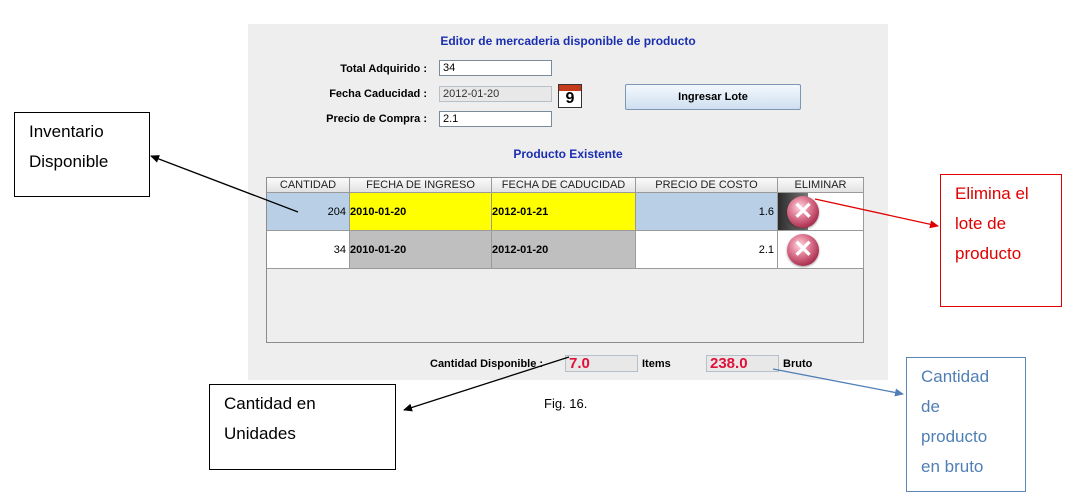 The image size is (1076, 500). What do you see at coordinates (838, 382) in the screenshot?
I see `arrow-bruto` at bounding box center [838, 382].